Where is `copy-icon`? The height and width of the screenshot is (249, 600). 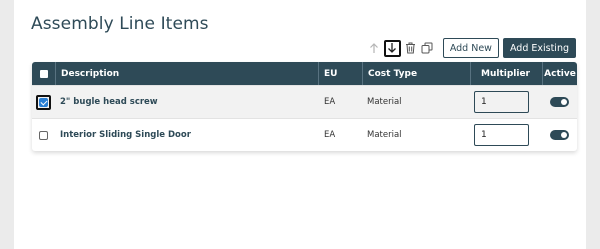
copy-icon is located at coordinates (427, 48).